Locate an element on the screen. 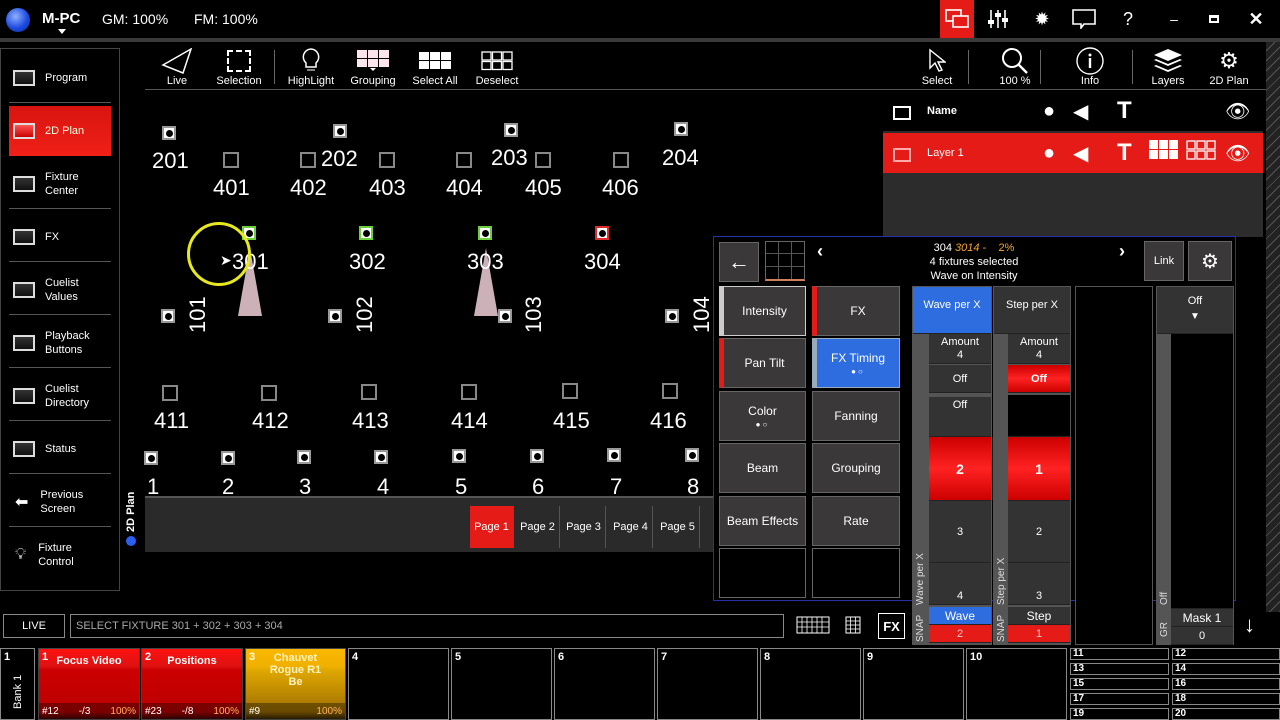 Image resolution: width=1280 pixels, height=720 pixels. command-input is located at coordinates (427, 626).